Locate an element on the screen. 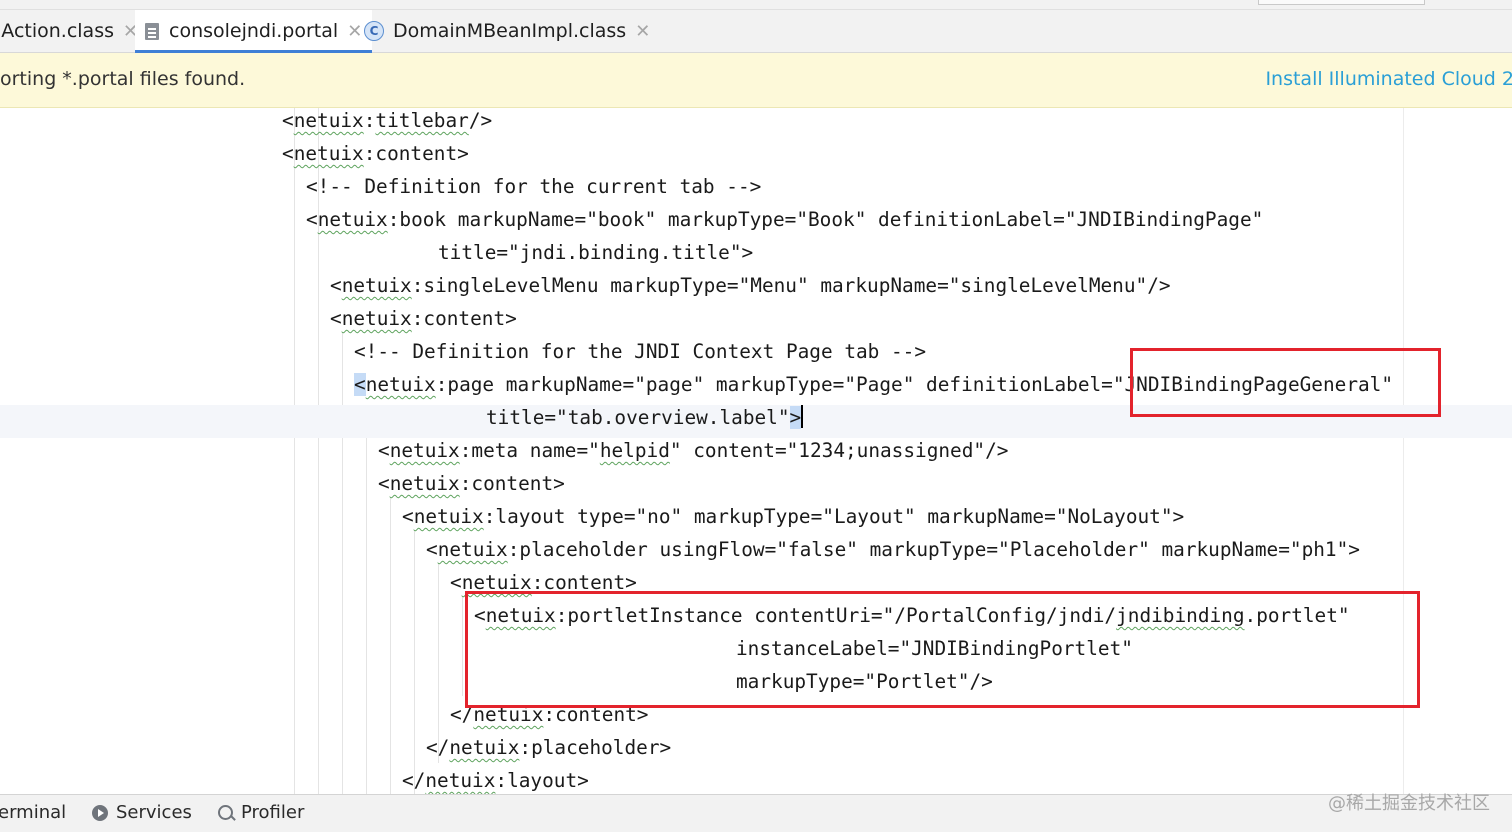  tab-label: jAction.class is located at coordinates (57, 31).